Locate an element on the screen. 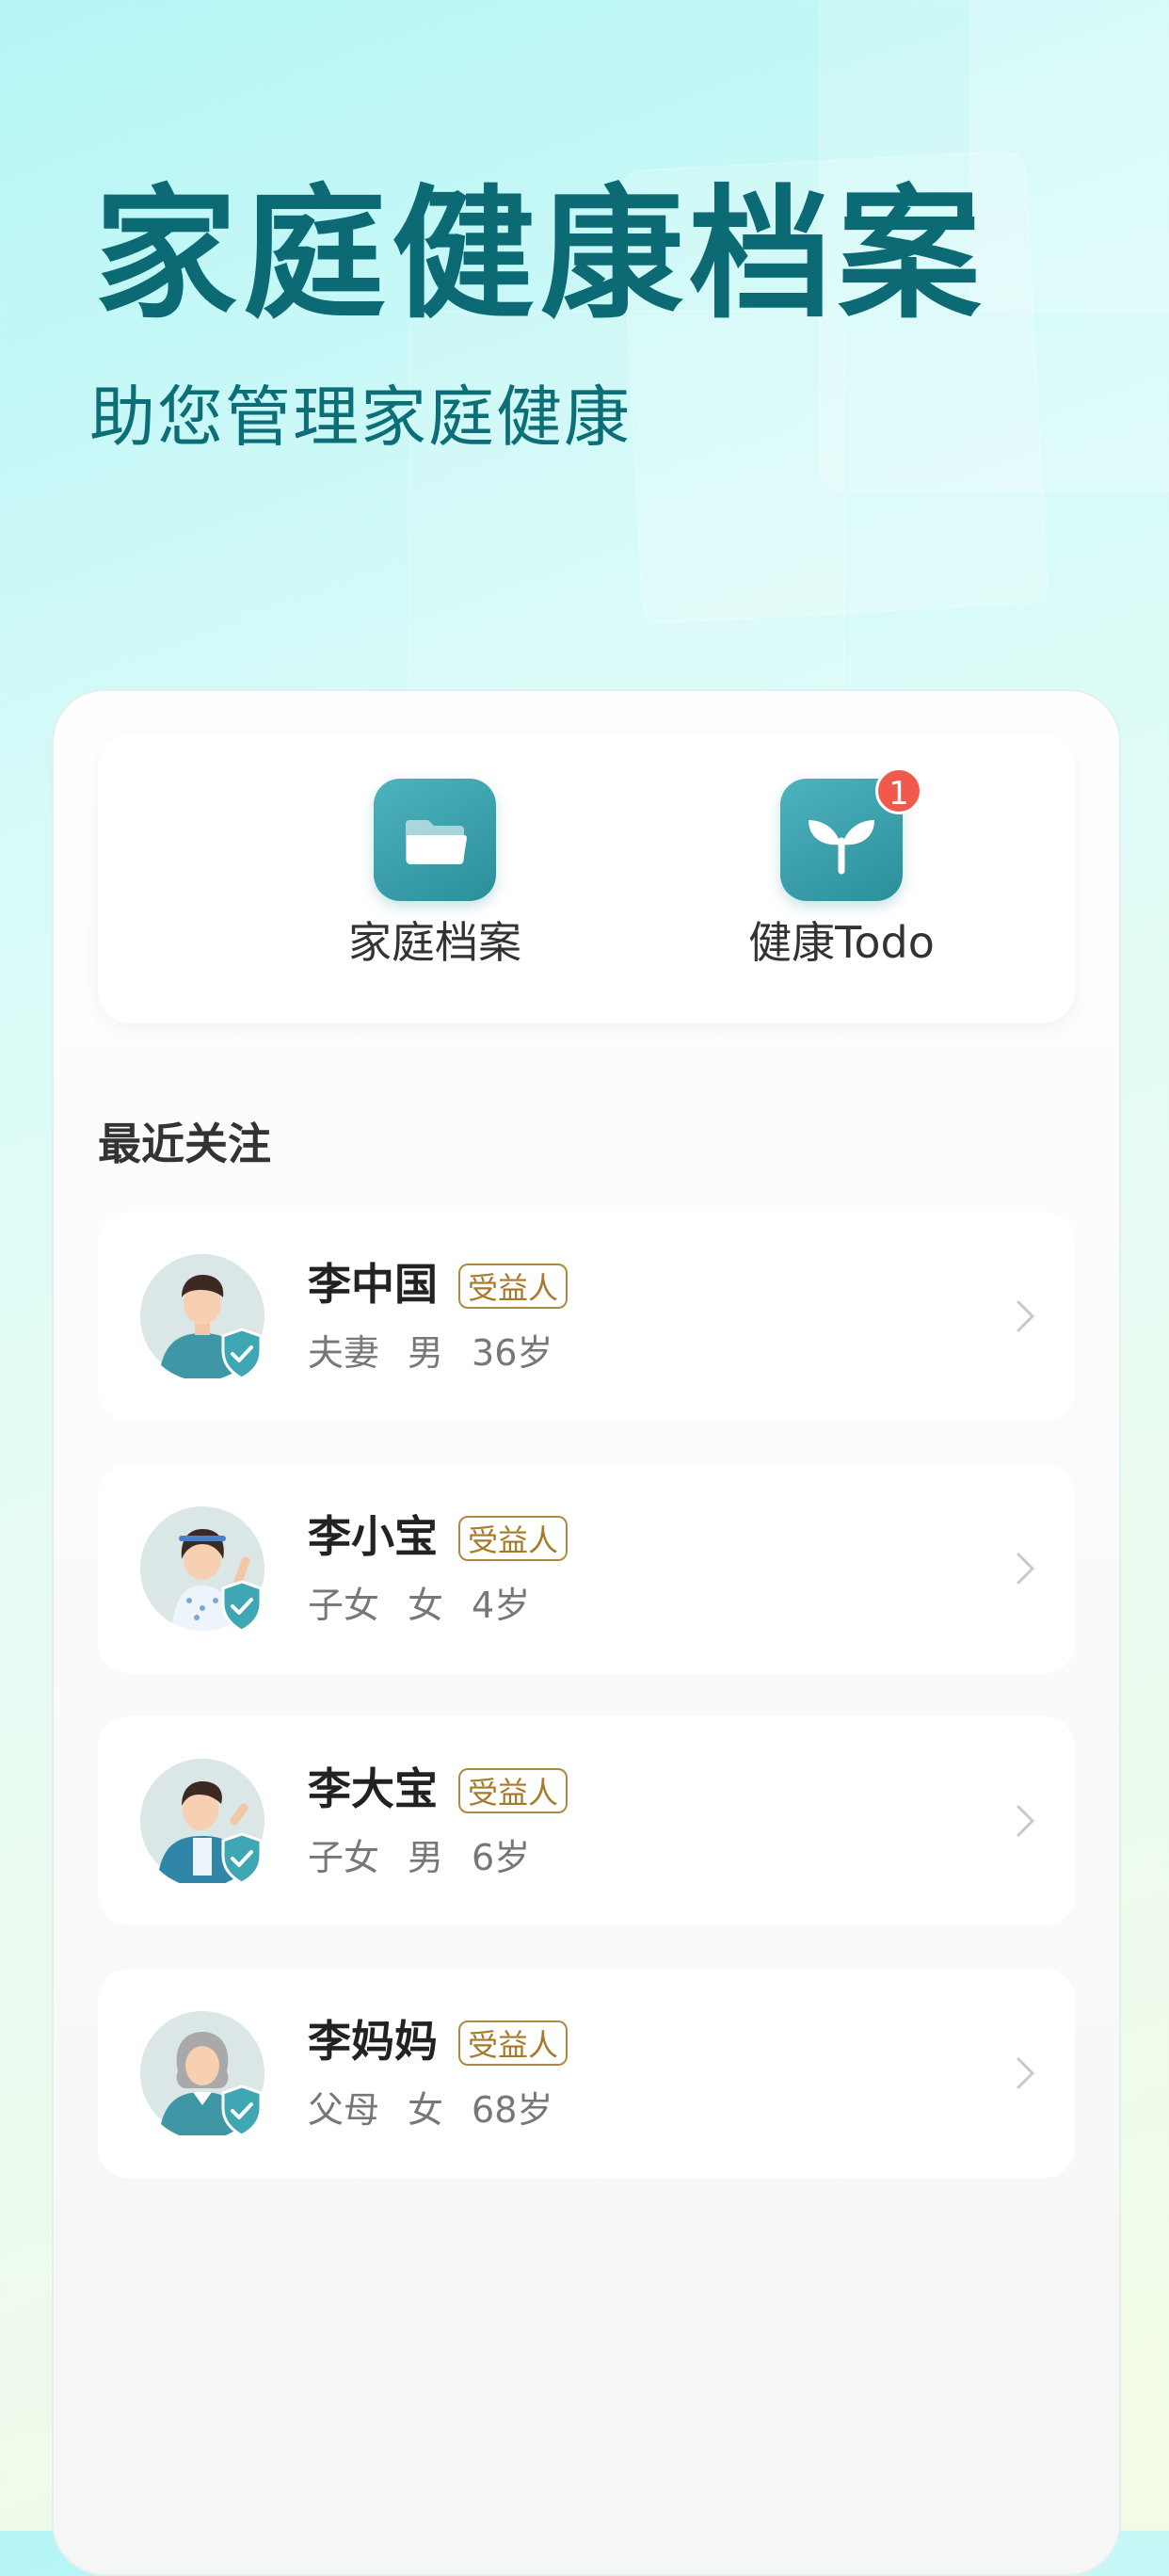  person-info: 子女女 4岁 is located at coordinates (433, 1606).